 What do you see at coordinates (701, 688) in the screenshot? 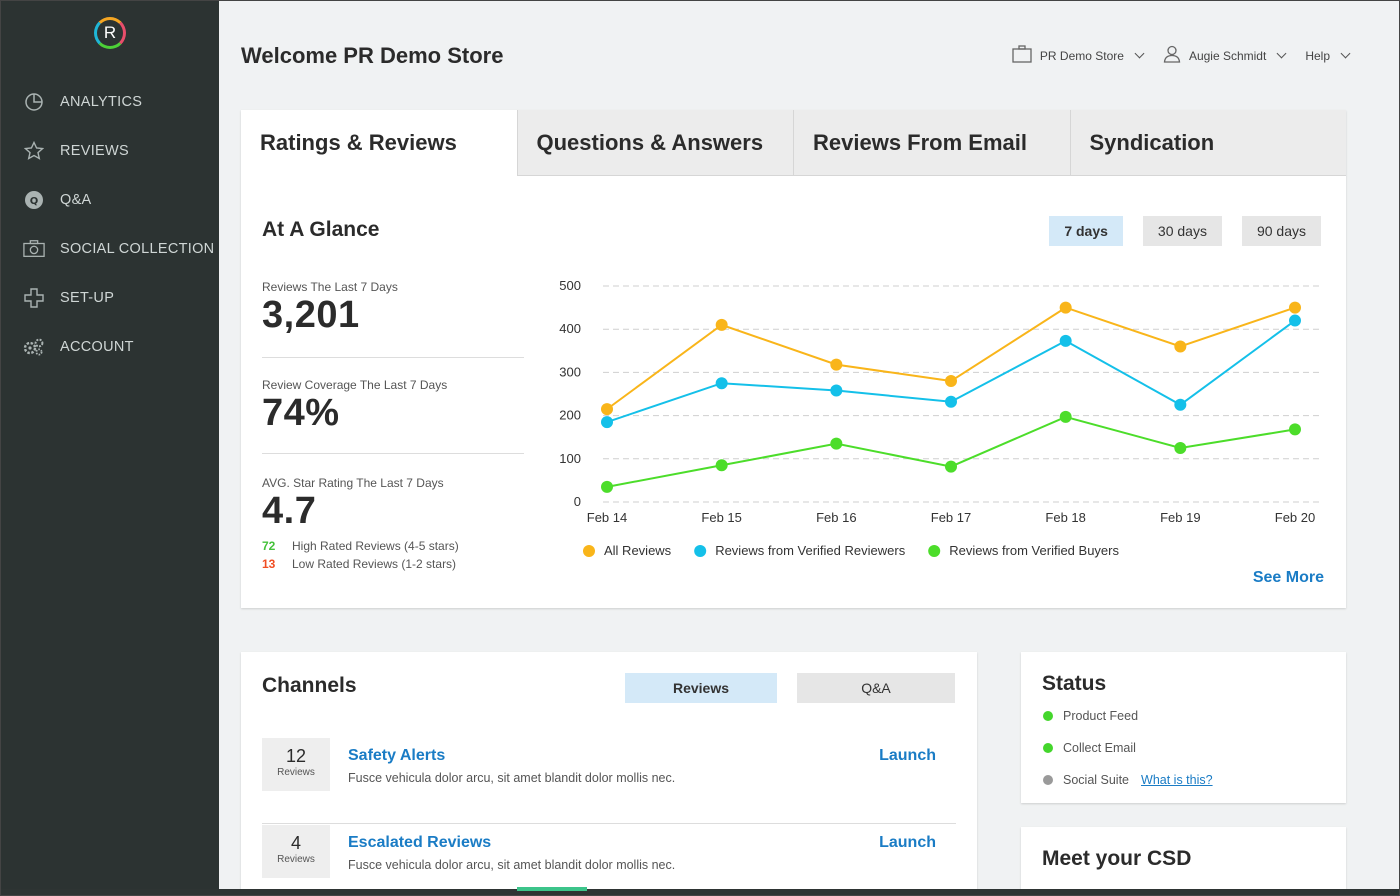
I see `channels-reviews-toggle: Reviews` at bounding box center [701, 688].